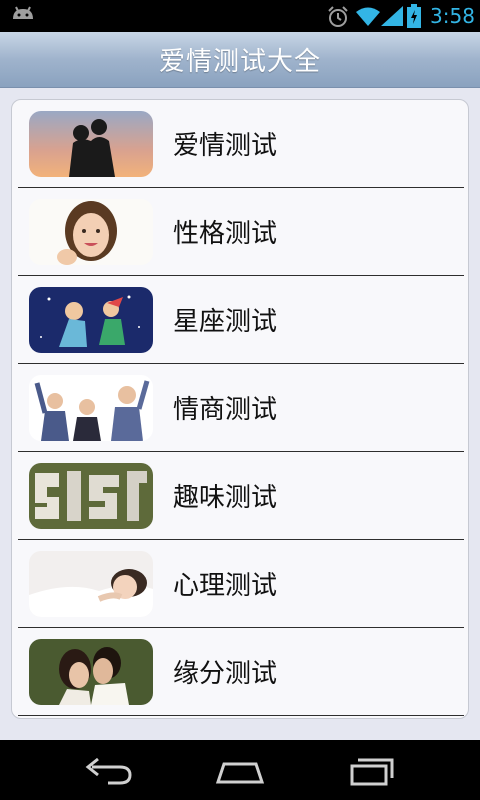 This screenshot has height=800, width=480. I want to click on list-item-label: 爱情测试, so click(225, 146).